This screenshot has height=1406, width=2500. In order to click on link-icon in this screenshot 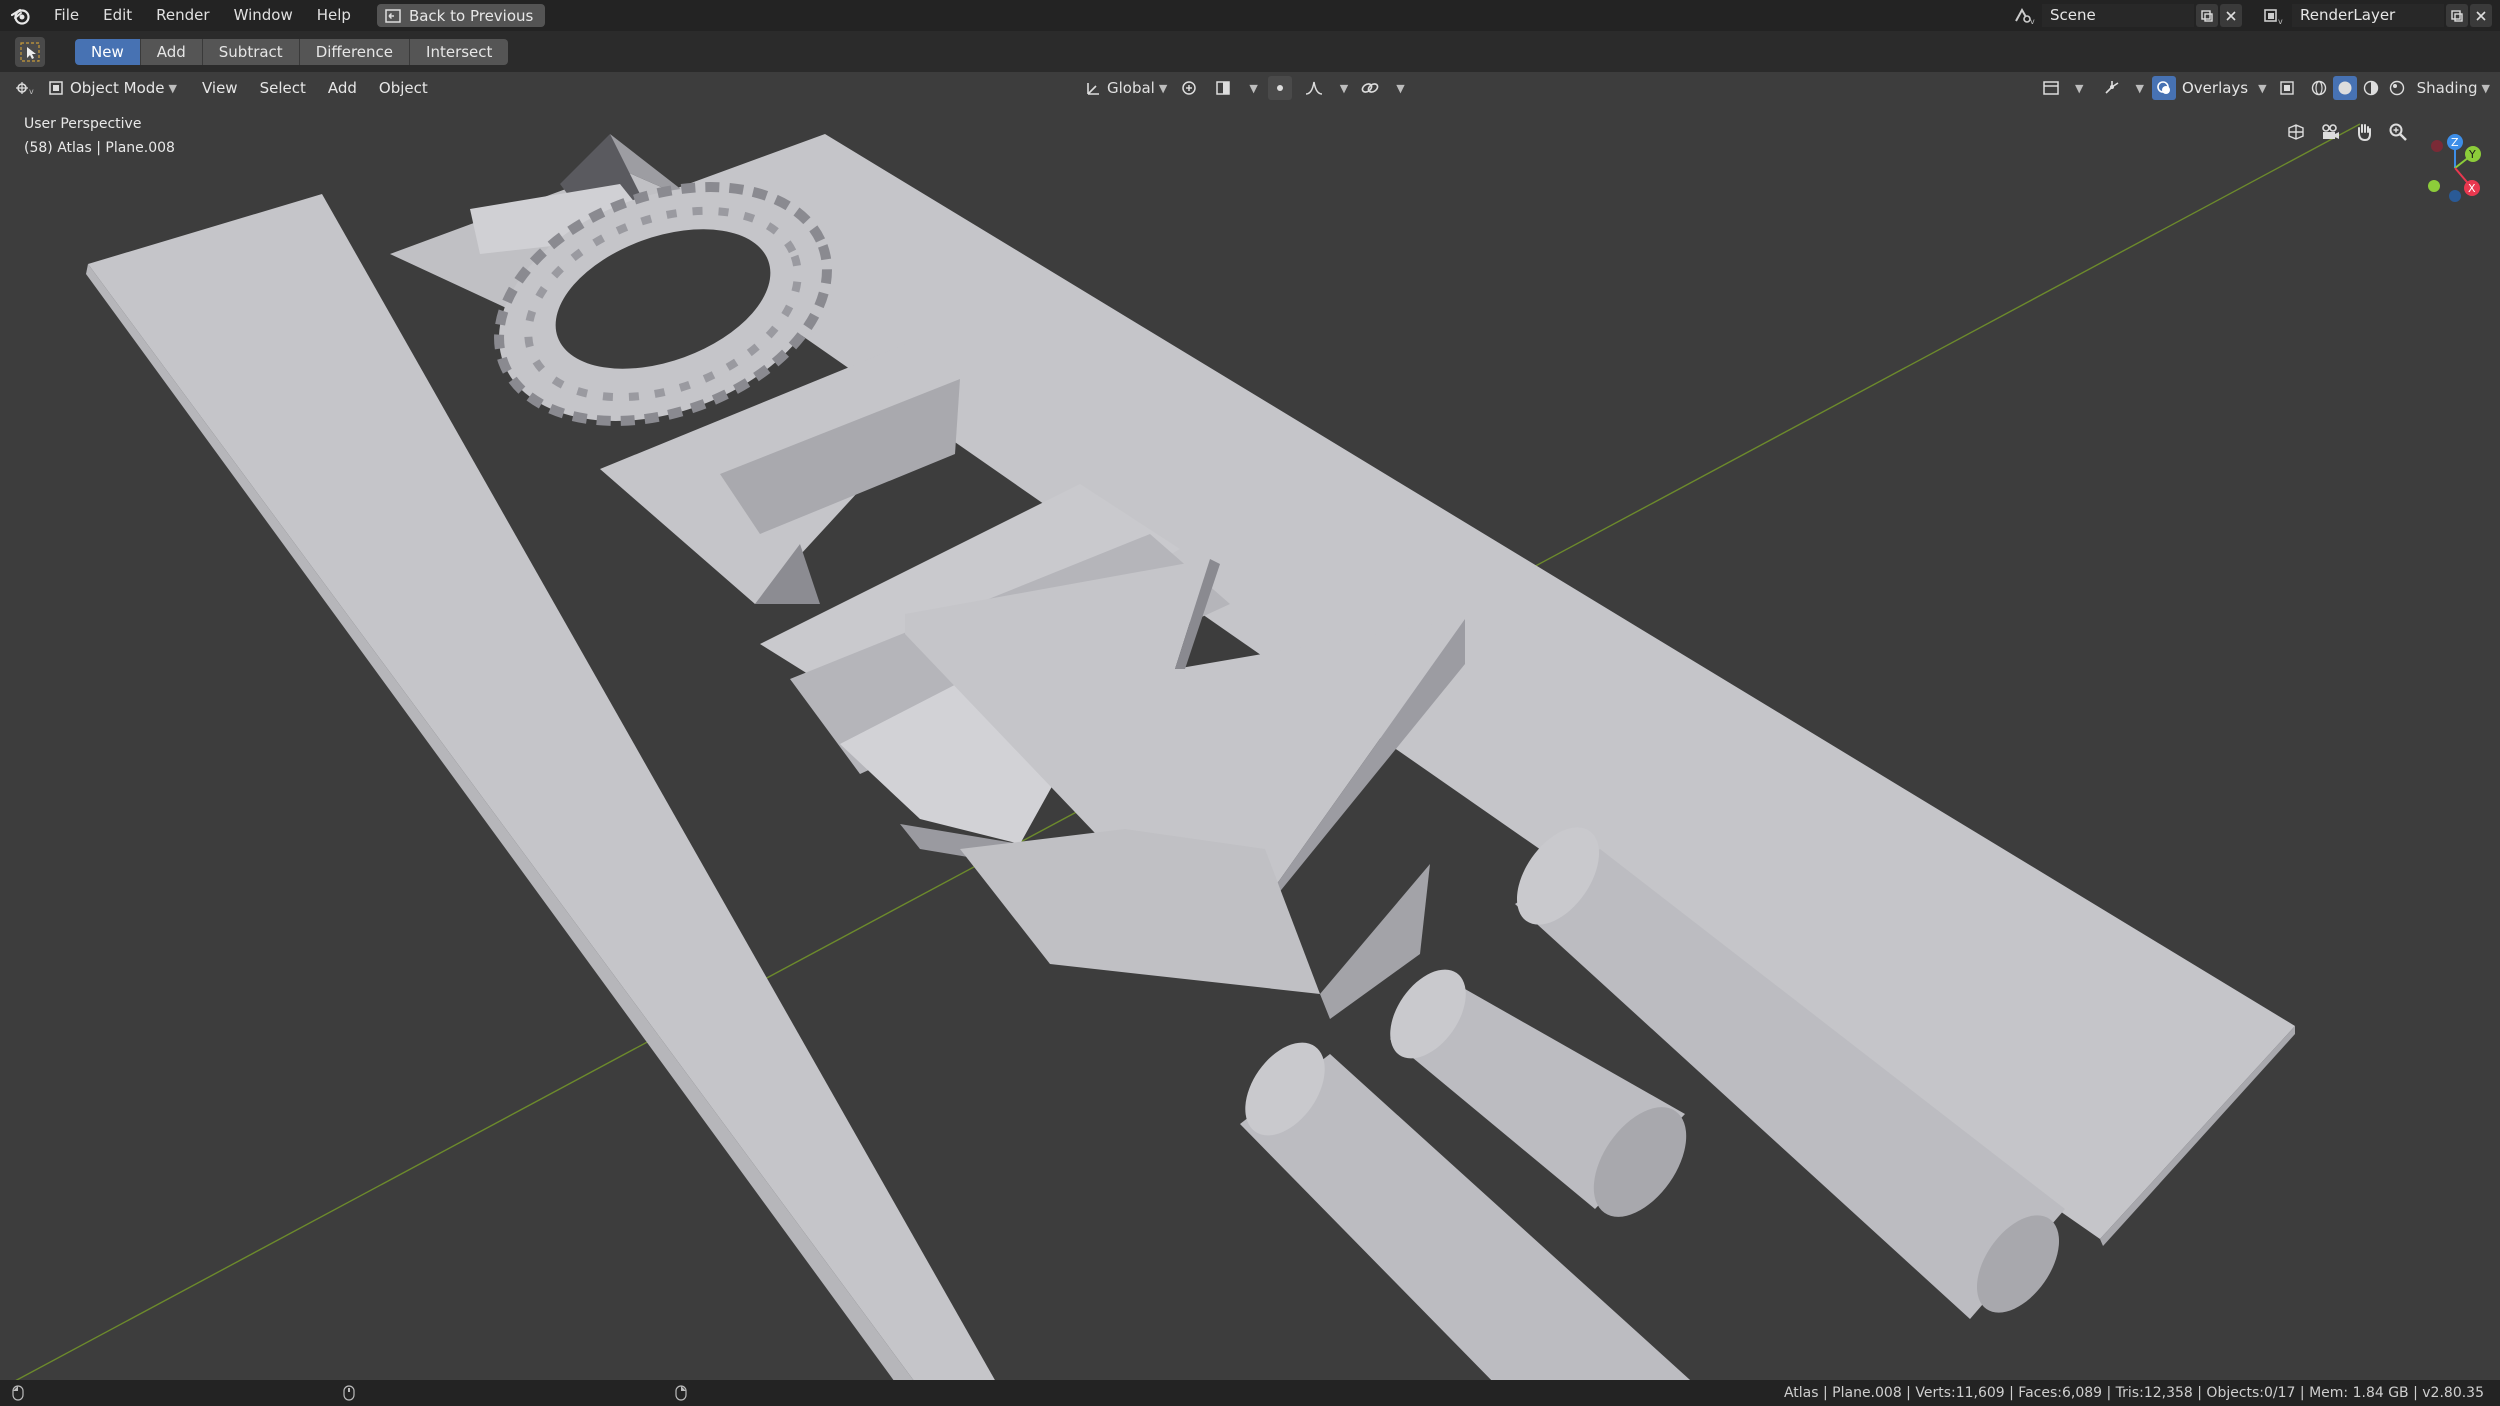, I will do `click(1370, 88)`.